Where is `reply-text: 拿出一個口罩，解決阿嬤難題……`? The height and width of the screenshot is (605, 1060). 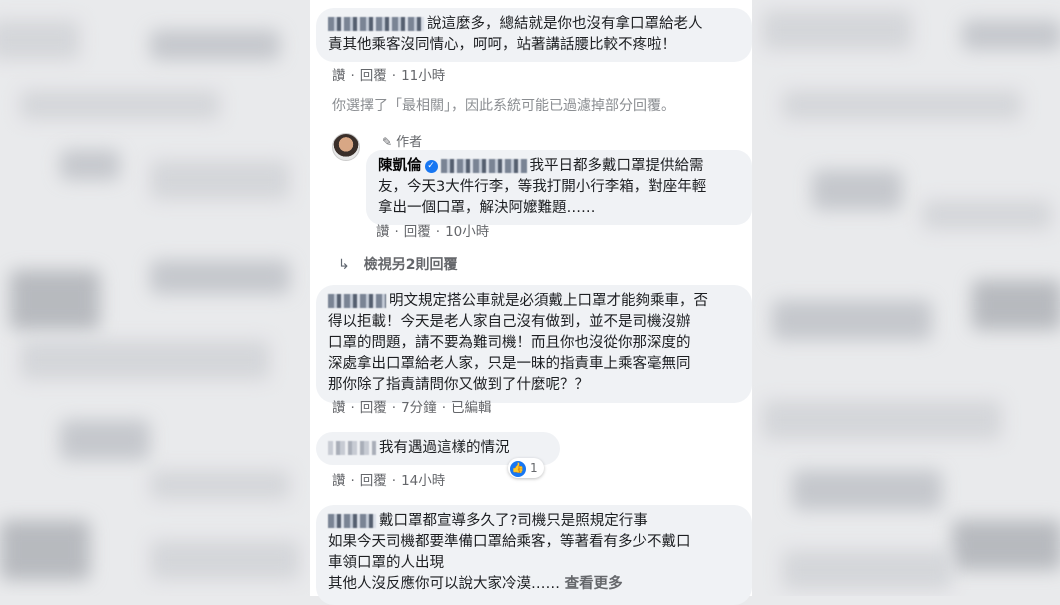 reply-text: 拿出一個口罩，解決阿嬤難題…… is located at coordinates (487, 208).